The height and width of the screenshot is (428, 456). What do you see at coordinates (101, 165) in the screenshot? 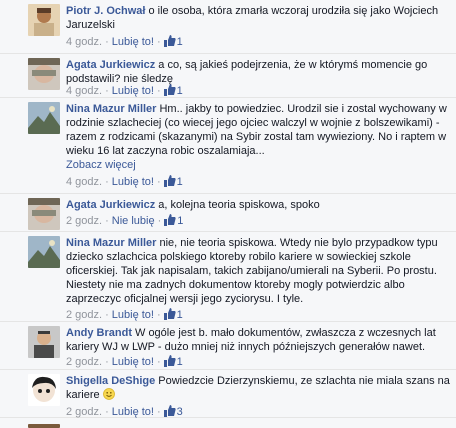
I see `see-more-link: Zobacz więcej` at bounding box center [101, 165].